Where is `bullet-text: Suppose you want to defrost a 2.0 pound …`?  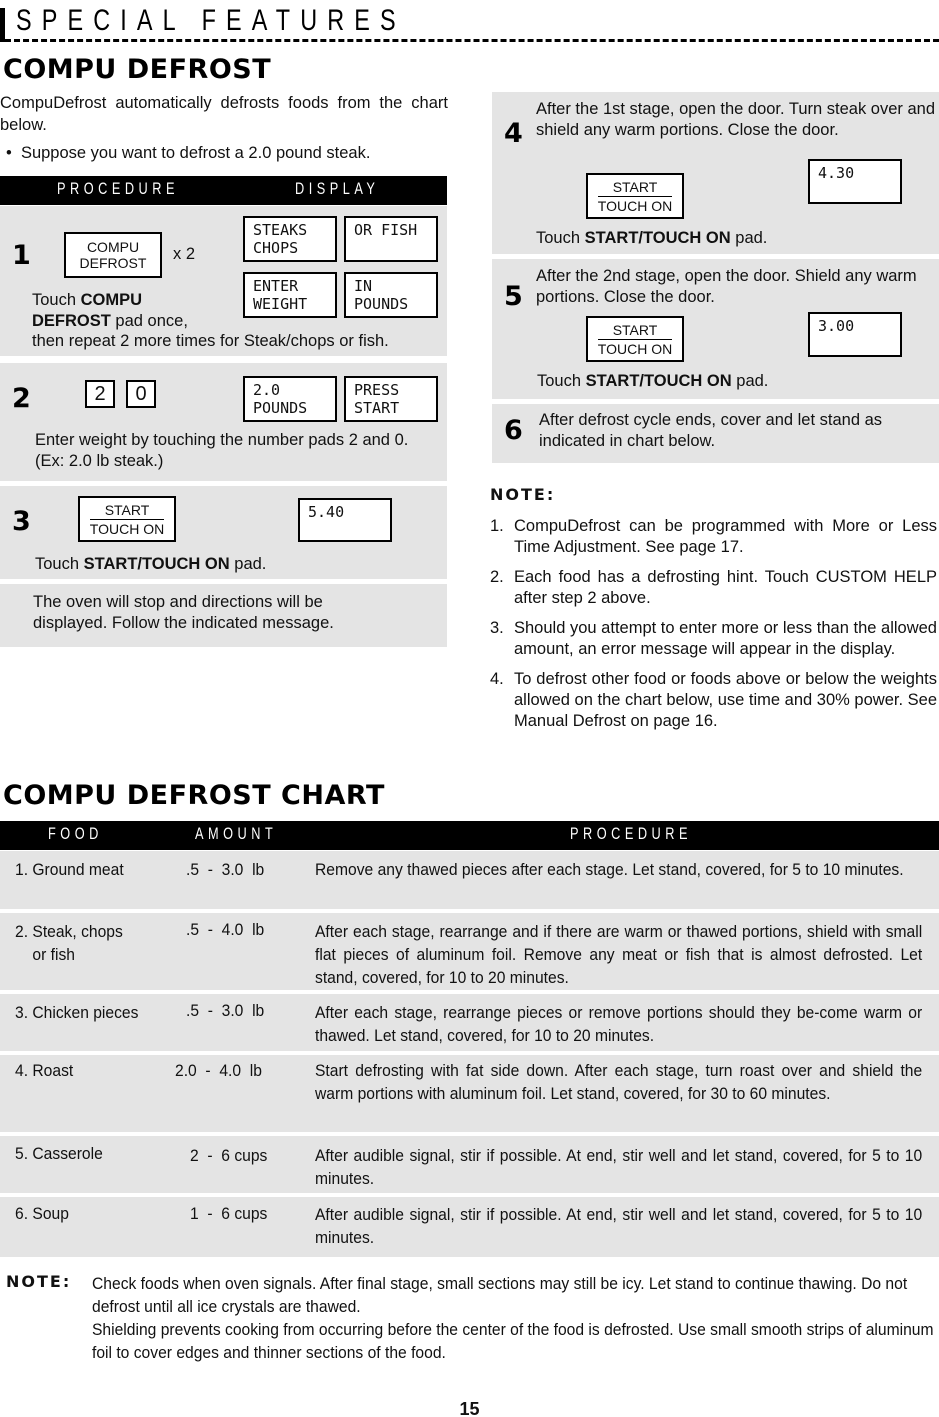
bullet-text: Suppose you want to defrost a 2.0 pound … is located at coordinates (195, 153).